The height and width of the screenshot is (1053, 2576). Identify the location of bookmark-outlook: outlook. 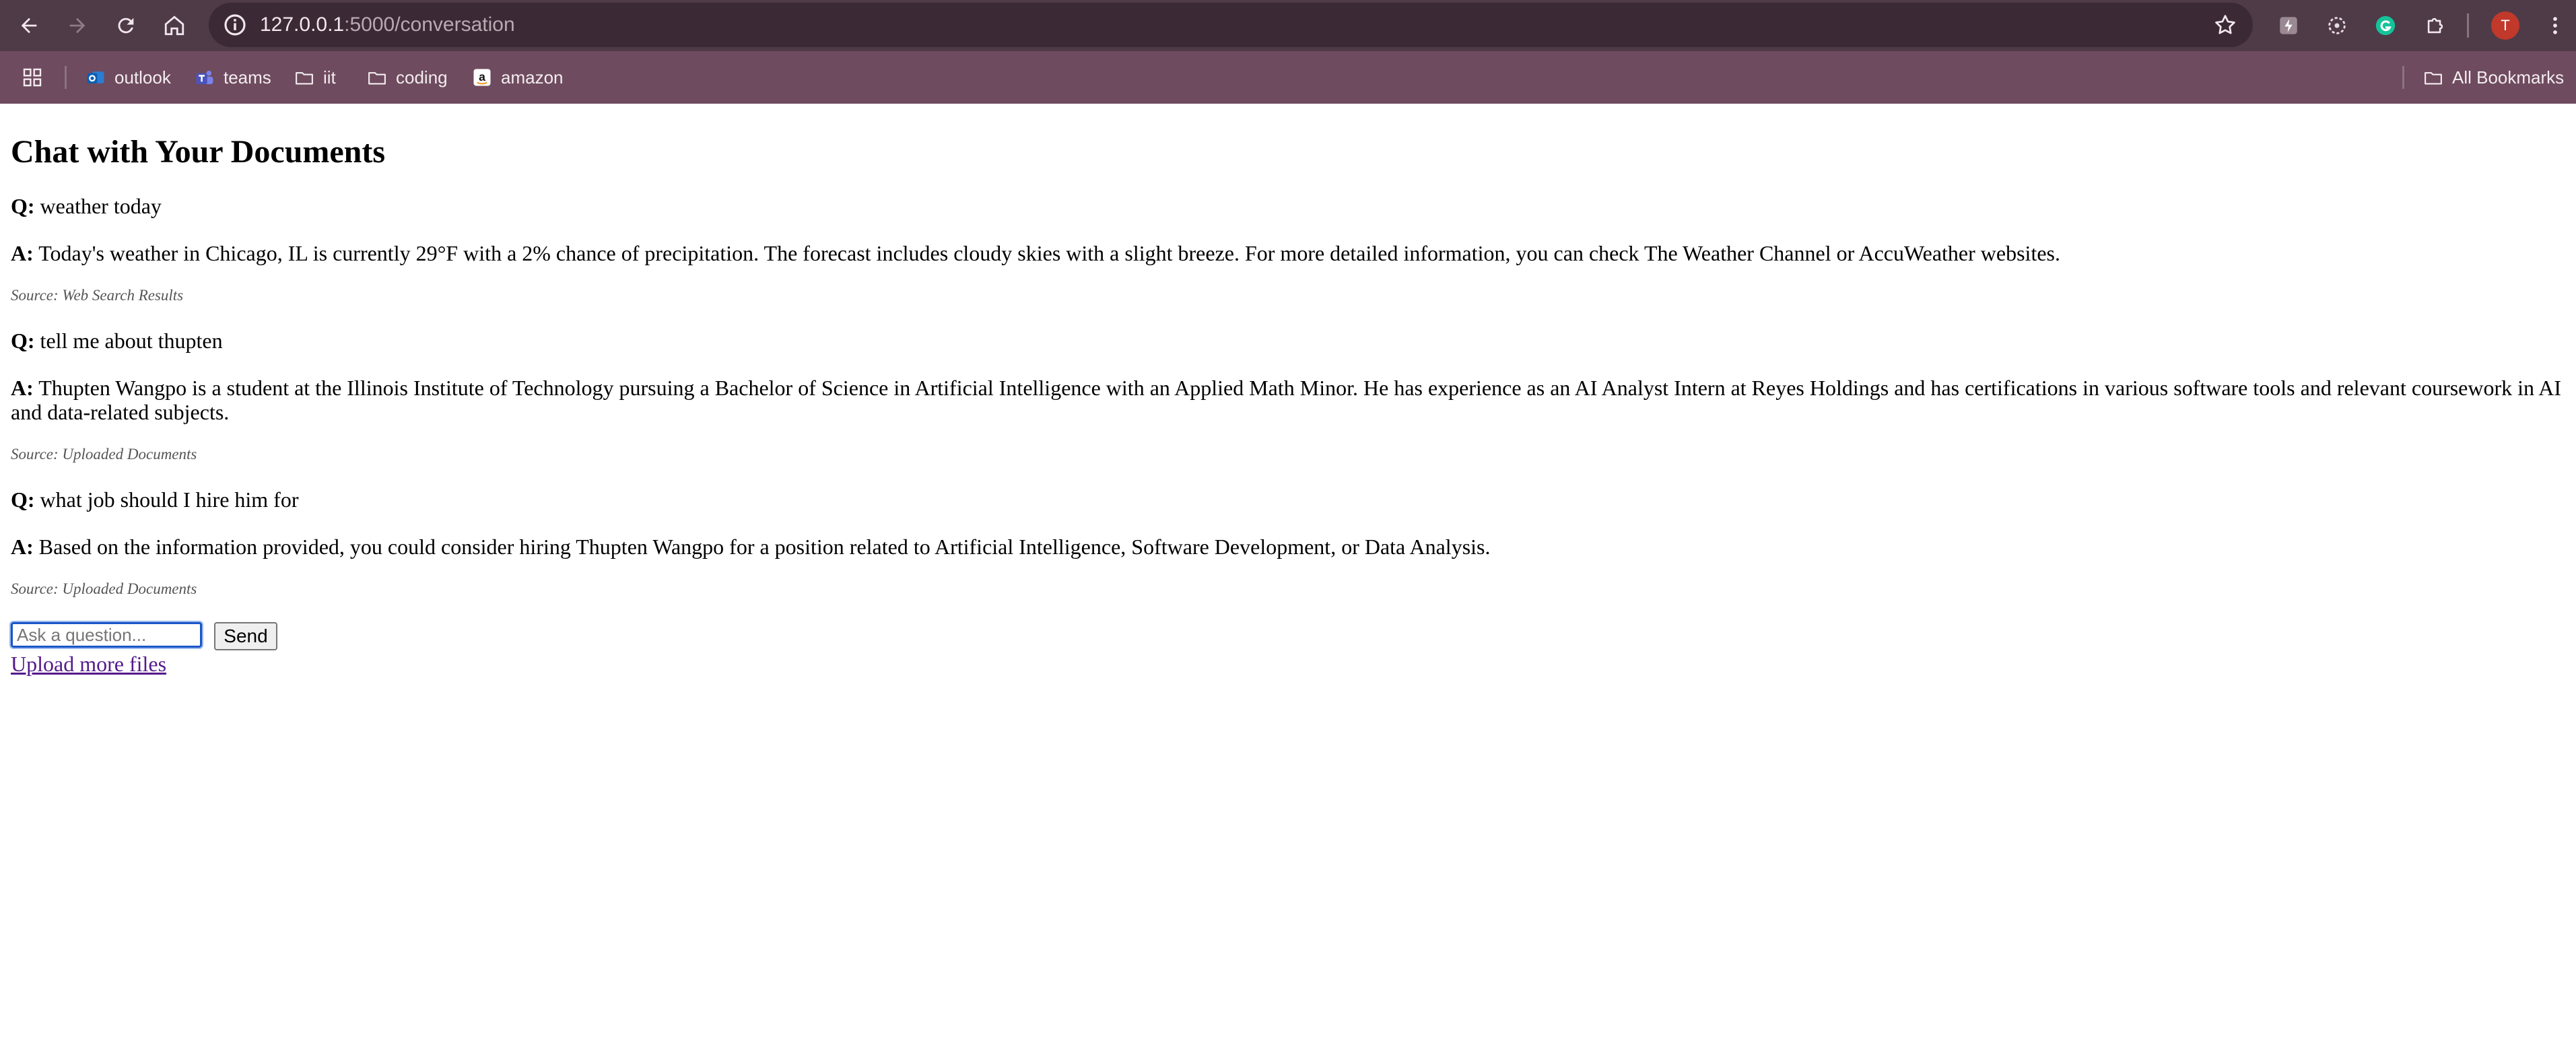
(128, 77).